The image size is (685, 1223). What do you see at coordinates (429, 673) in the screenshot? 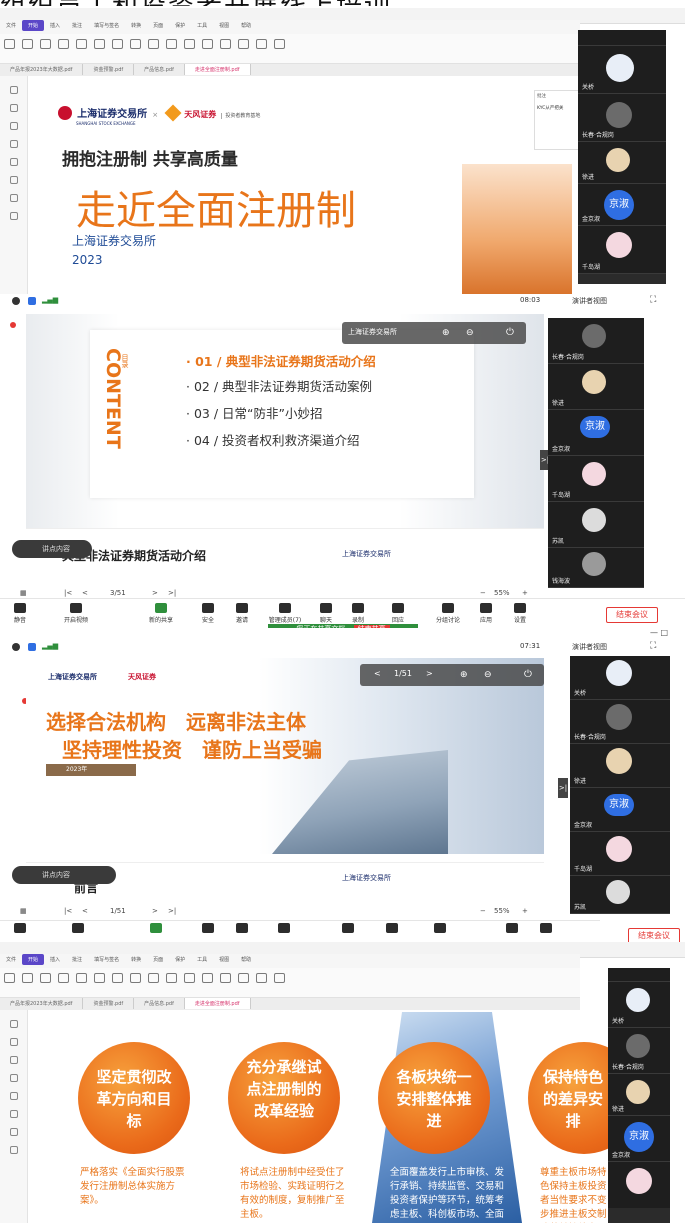
I see `next-slide-icon: >` at bounding box center [429, 673].